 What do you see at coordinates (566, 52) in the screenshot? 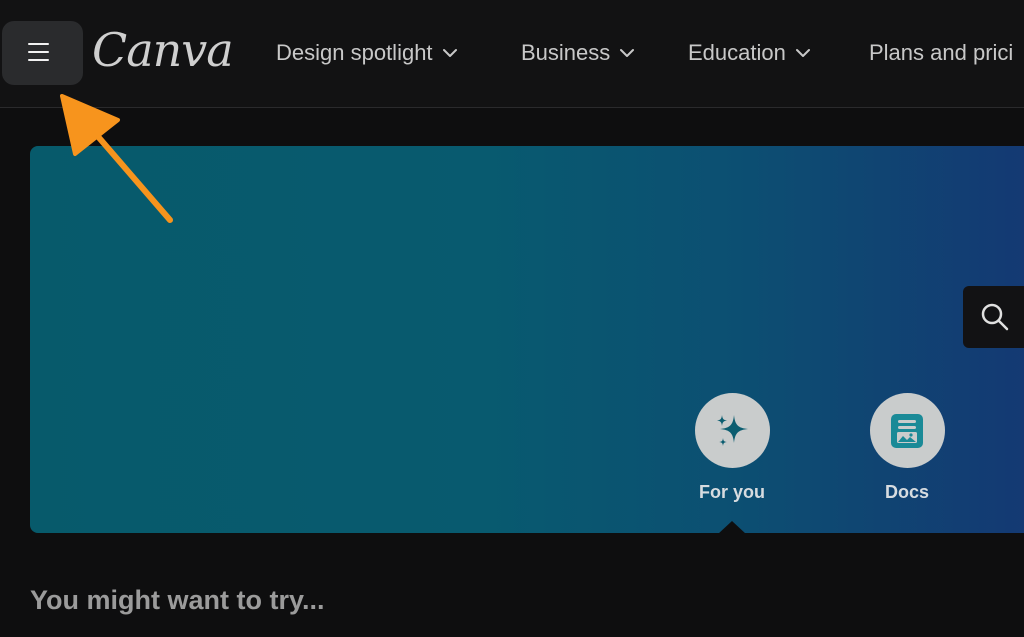
I see `nav-business-label: Business` at bounding box center [566, 52].